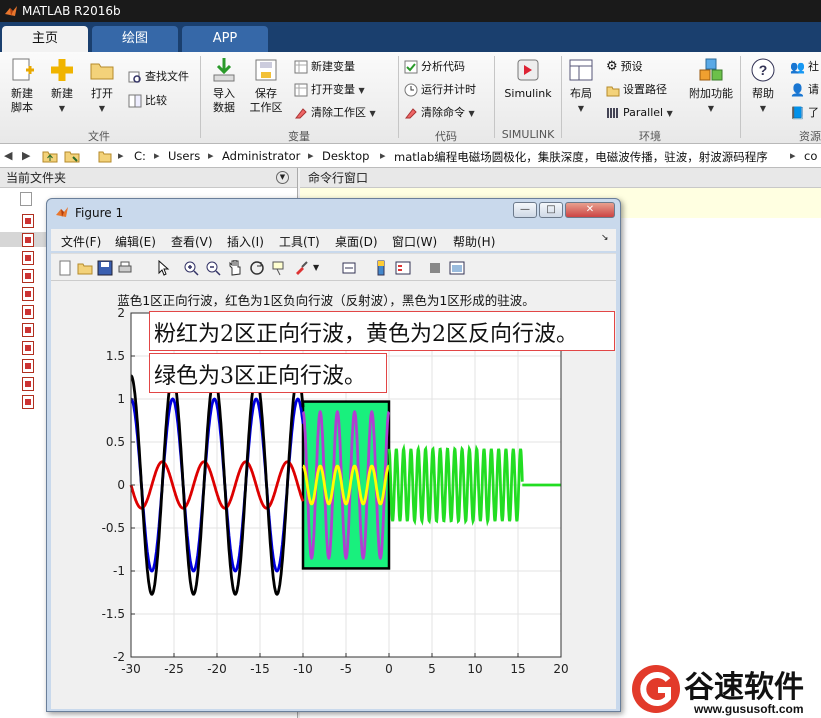  I want to click on layout-label: 布局, so click(581, 93).